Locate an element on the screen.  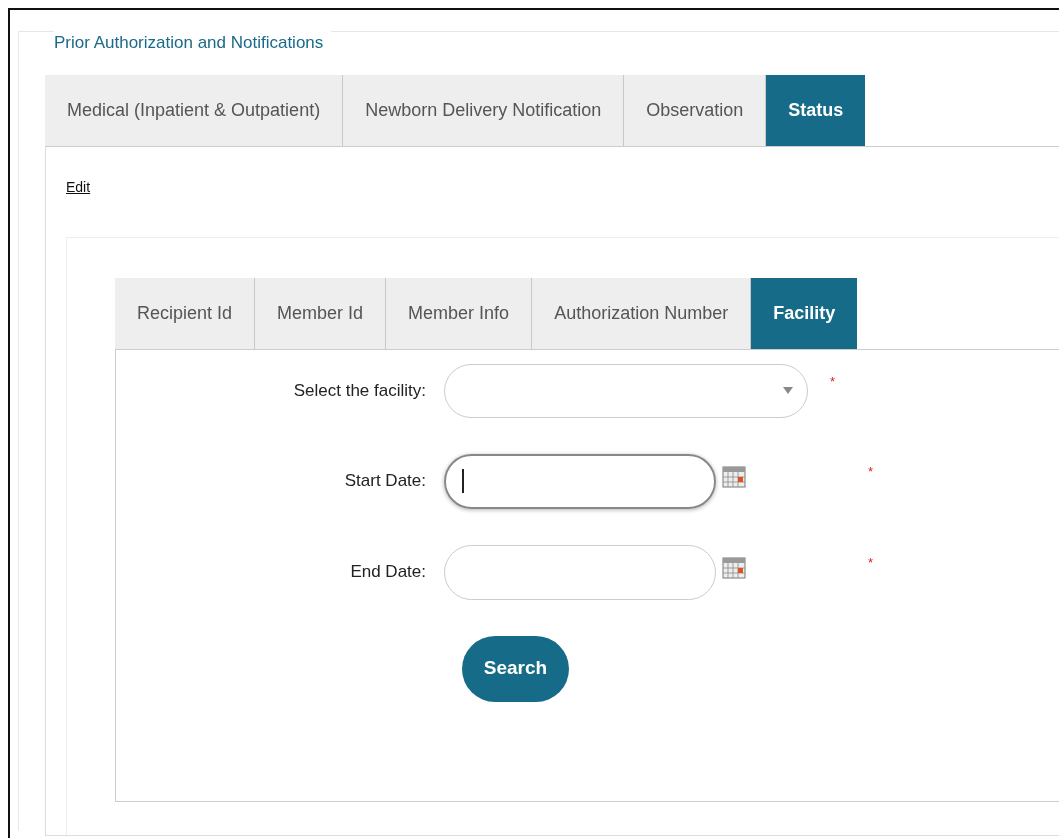
tab: Newborn Delivery Notification is located at coordinates (484, 110).